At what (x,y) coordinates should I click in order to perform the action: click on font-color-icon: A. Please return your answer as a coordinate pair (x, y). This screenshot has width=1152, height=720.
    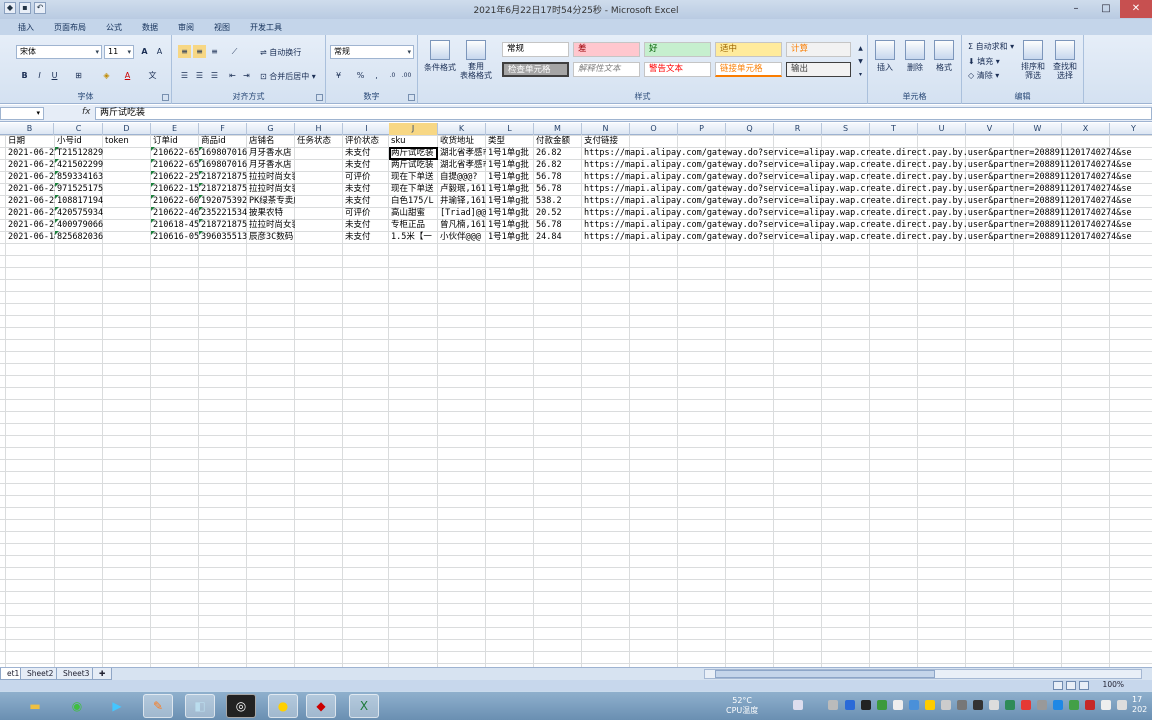
    Looking at the image, I should click on (127, 75).